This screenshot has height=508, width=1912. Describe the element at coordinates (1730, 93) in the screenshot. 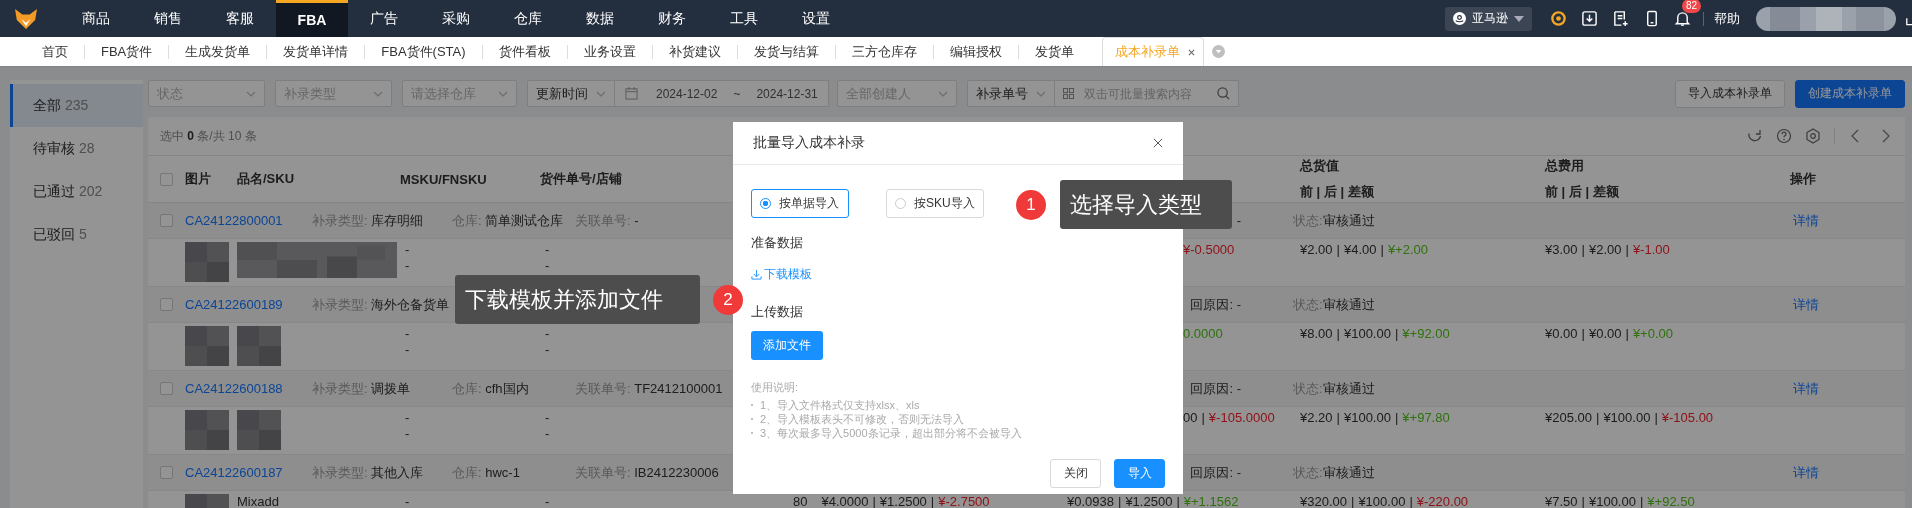

I see `action-button: 导入成本补录单` at that location.